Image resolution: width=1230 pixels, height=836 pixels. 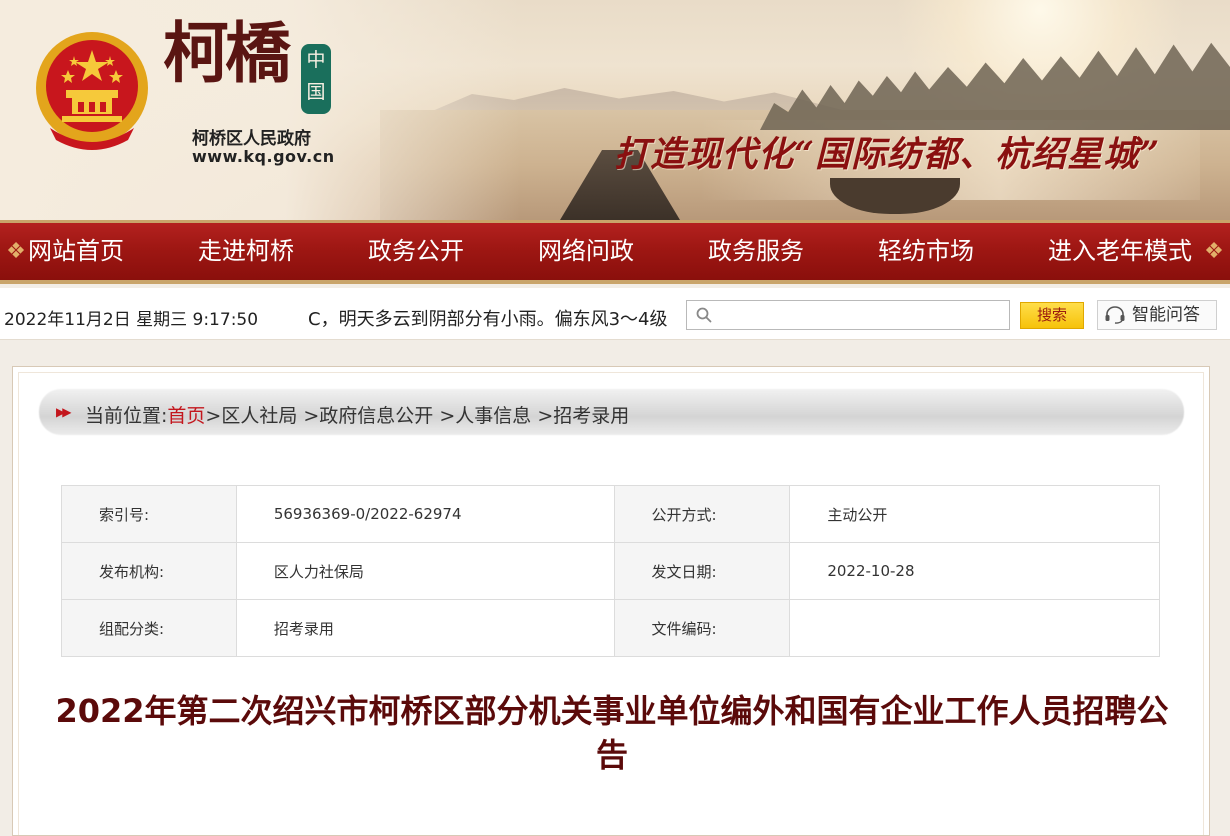 What do you see at coordinates (92, 91) in the screenshot?
I see `national-emblem-icon` at bounding box center [92, 91].